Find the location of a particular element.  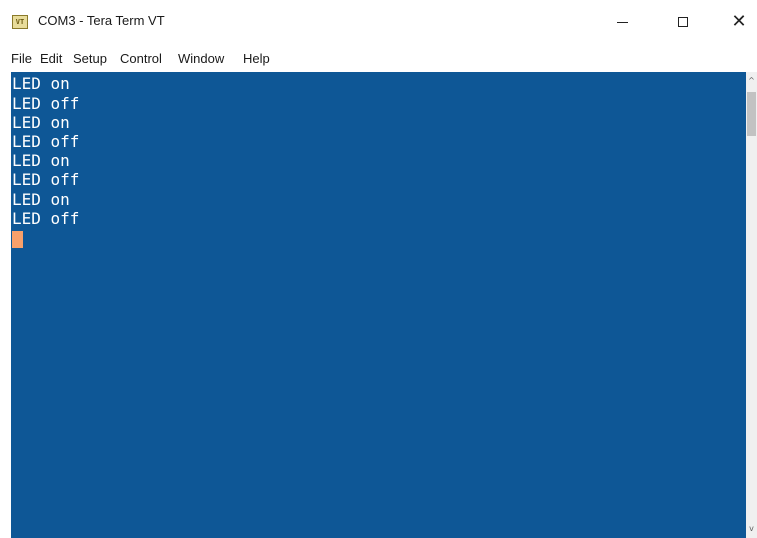

menu-edit: Edit is located at coordinates (51, 58).